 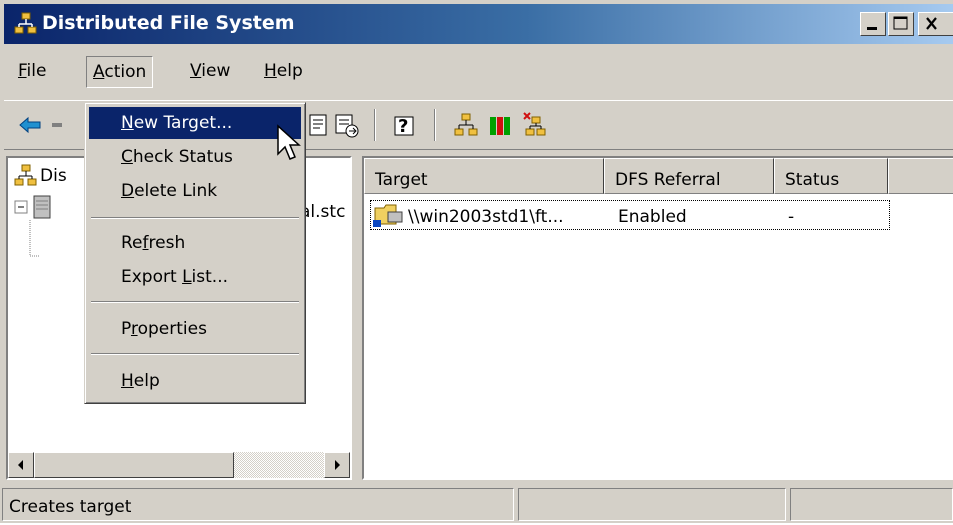 I want to click on menu-item-text: resh, so click(x=167, y=243).